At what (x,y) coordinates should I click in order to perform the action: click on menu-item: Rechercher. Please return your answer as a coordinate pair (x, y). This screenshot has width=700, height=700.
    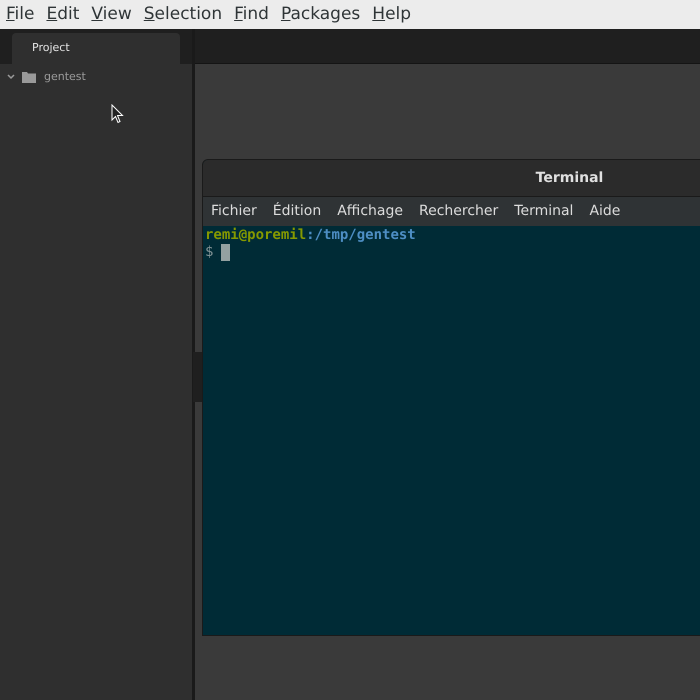
    Looking at the image, I should click on (458, 211).